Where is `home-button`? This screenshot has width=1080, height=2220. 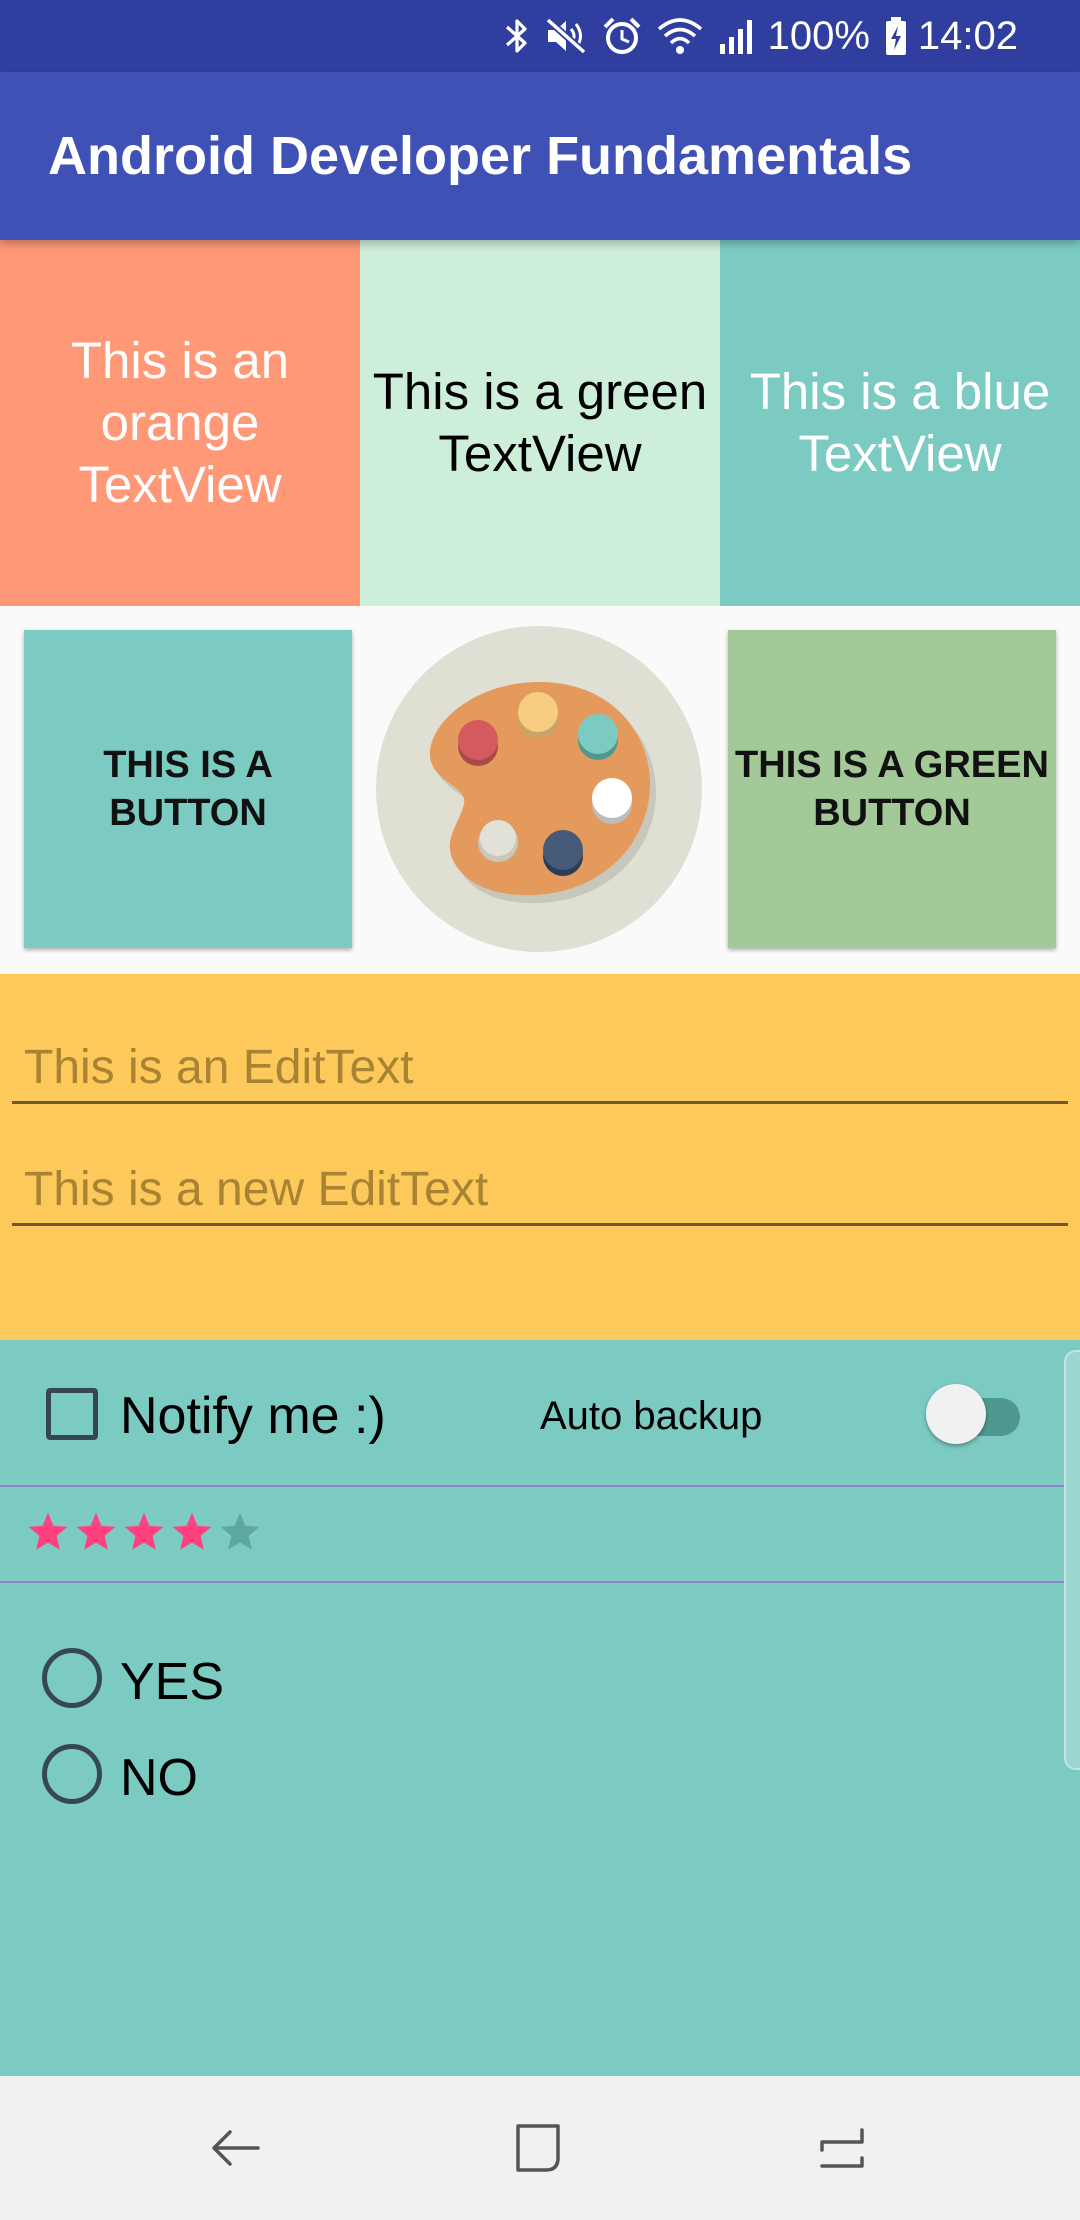 home-button is located at coordinates (538, 2148).